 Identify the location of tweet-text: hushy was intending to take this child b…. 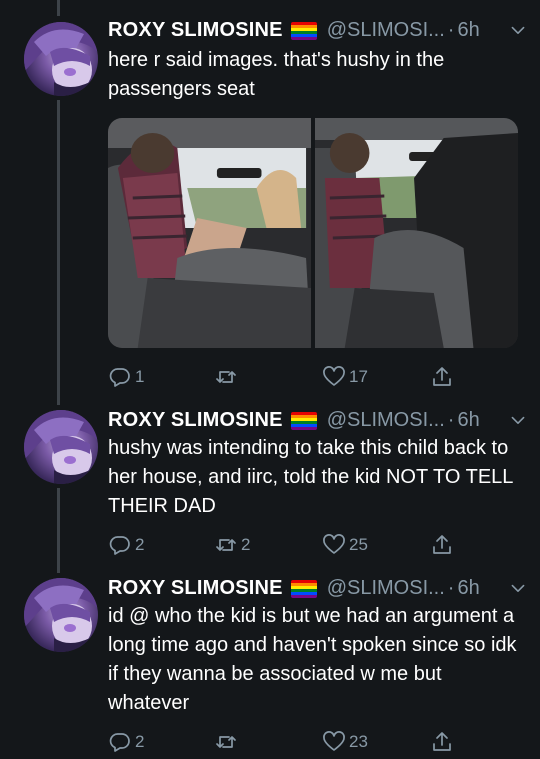
(310, 477).